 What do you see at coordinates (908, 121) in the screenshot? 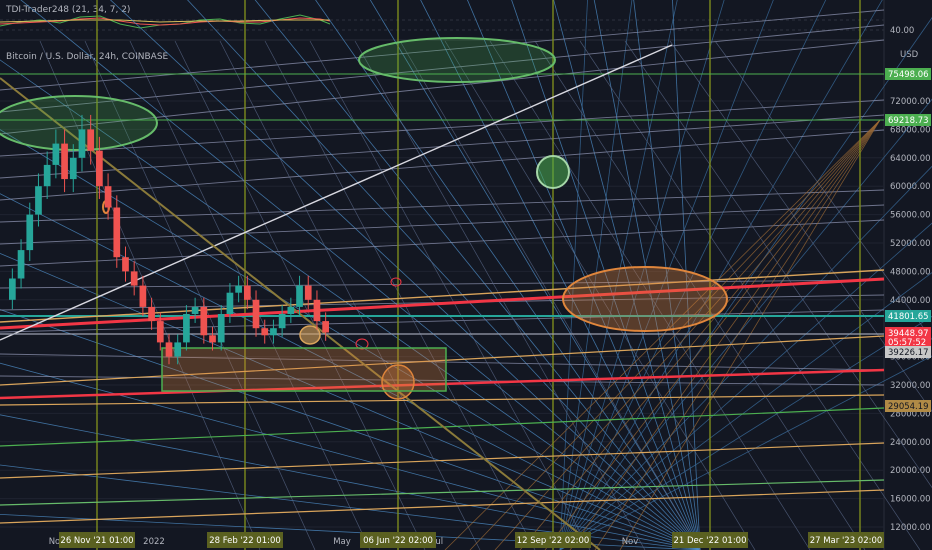
I see `price-badge-text: 69218.73` at bounding box center [908, 121].